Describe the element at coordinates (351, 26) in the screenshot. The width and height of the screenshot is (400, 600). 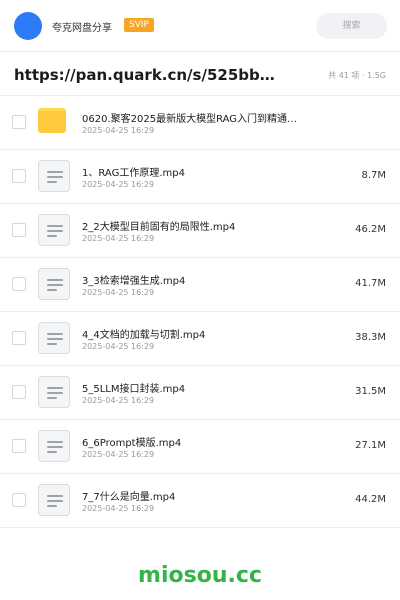
I see `search-input: 搜索` at that location.